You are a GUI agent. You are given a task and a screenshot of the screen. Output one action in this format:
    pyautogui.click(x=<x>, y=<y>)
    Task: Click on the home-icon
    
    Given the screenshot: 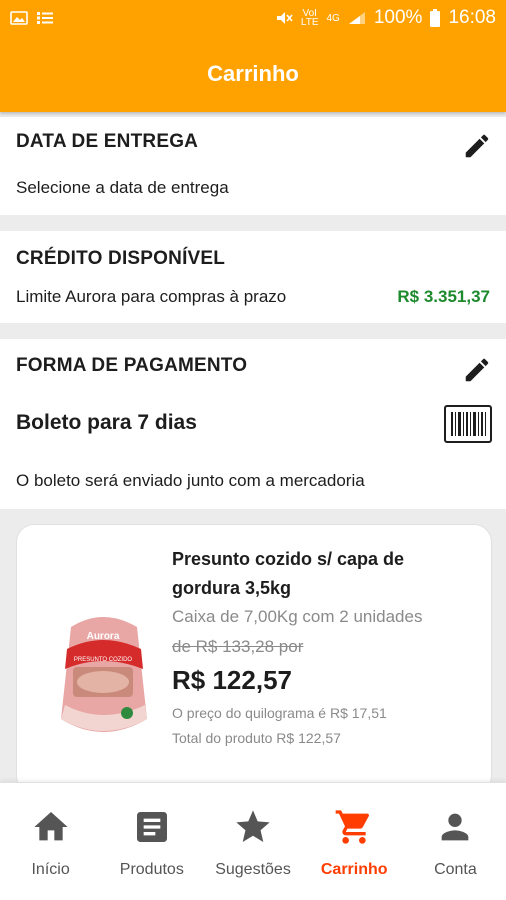 What is the action you would take?
    pyautogui.click(x=50, y=826)
    